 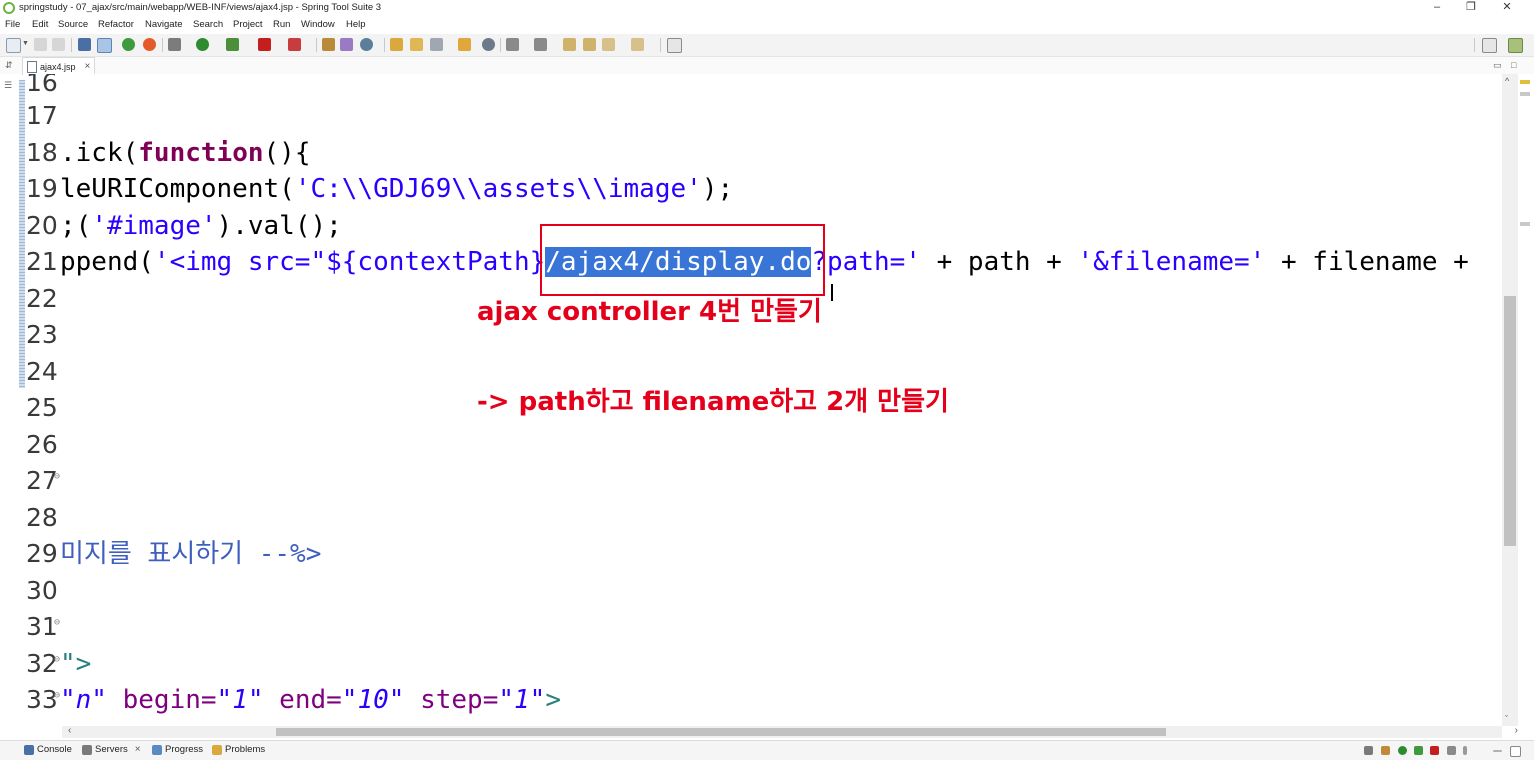 What do you see at coordinates (1507, 81) in the screenshot?
I see `scroll-up-icon: ^` at bounding box center [1507, 81].